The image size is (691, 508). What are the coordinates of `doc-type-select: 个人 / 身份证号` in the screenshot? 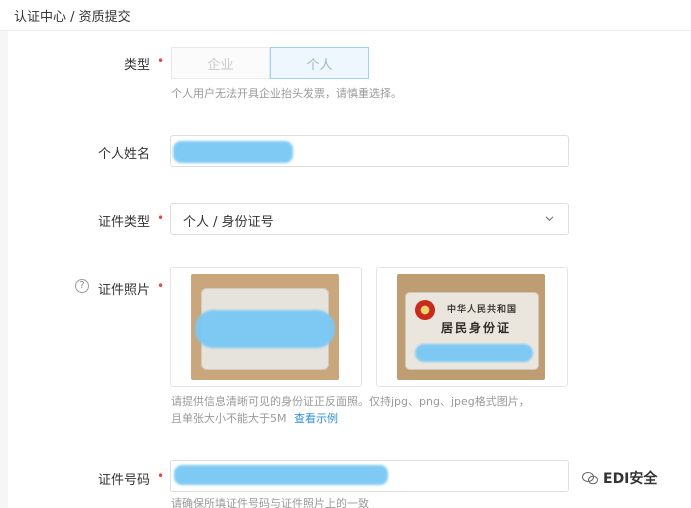 It's located at (369, 219).